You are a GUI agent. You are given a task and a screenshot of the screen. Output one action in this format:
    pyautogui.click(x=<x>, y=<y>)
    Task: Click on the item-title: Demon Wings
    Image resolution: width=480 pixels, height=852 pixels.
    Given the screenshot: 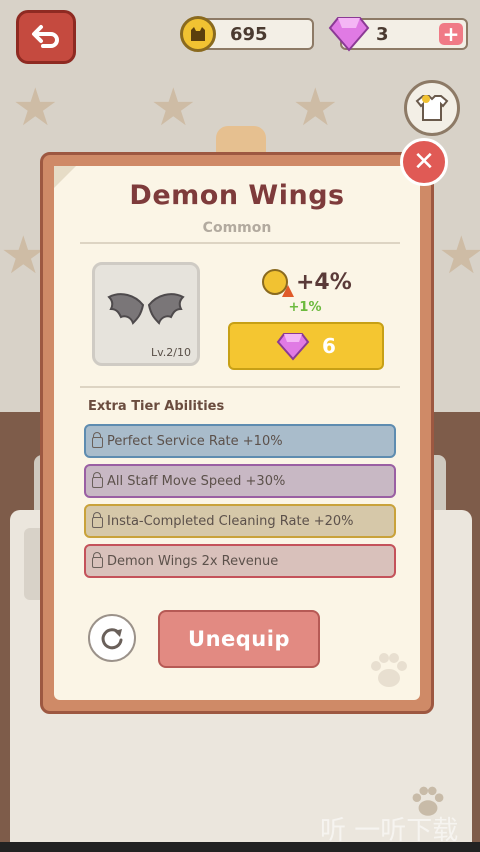 What is the action you would take?
    pyautogui.click(x=237, y=195)
    